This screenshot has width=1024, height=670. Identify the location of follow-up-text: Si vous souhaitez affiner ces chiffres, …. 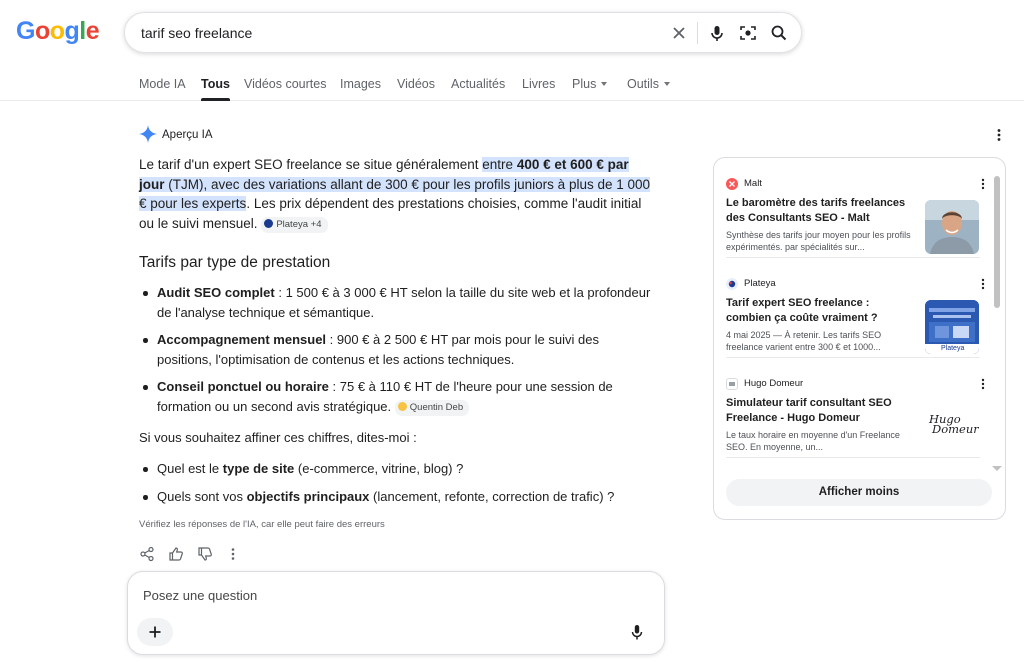
(278, 437).